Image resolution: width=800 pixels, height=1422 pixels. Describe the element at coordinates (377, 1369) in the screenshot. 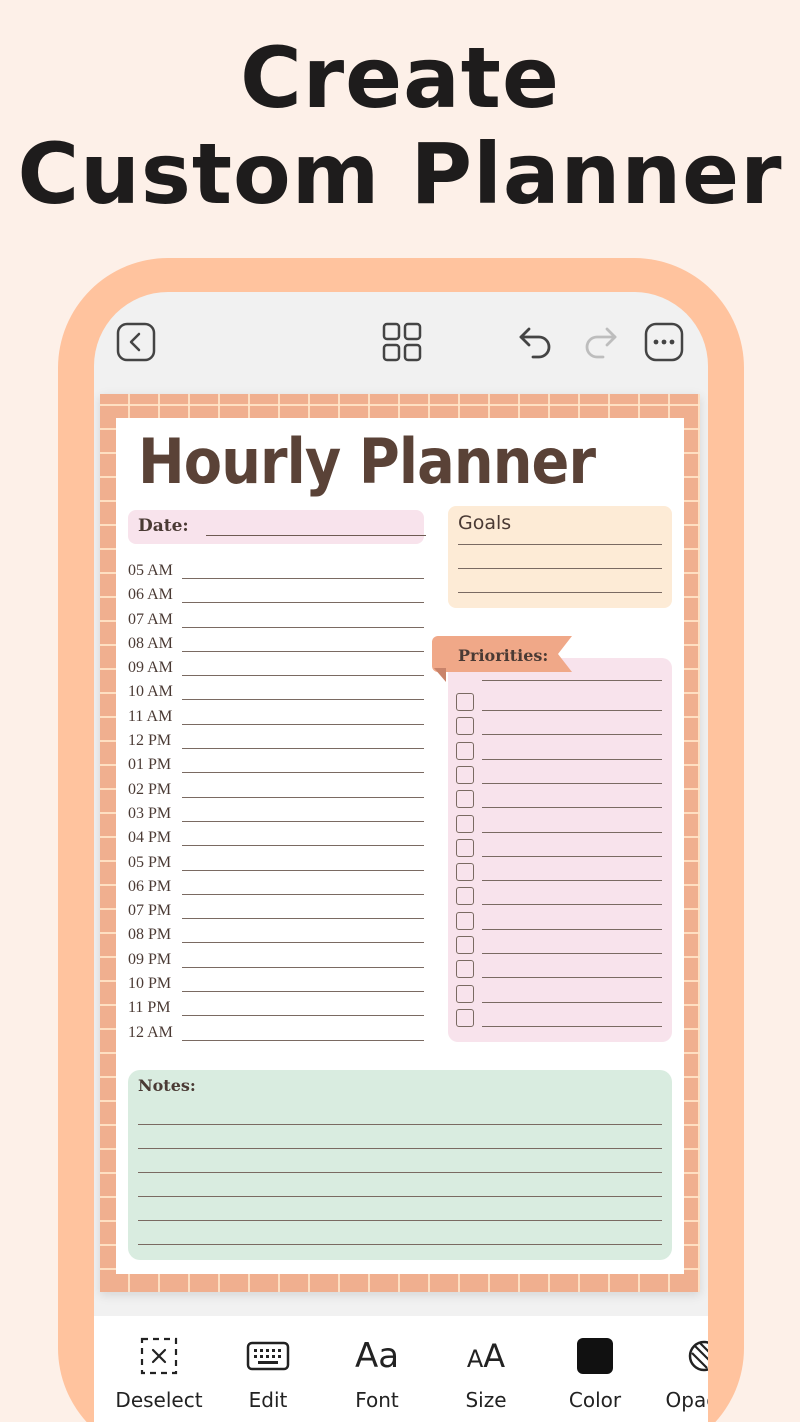

I see `font-tool: Aa Font` at that location.